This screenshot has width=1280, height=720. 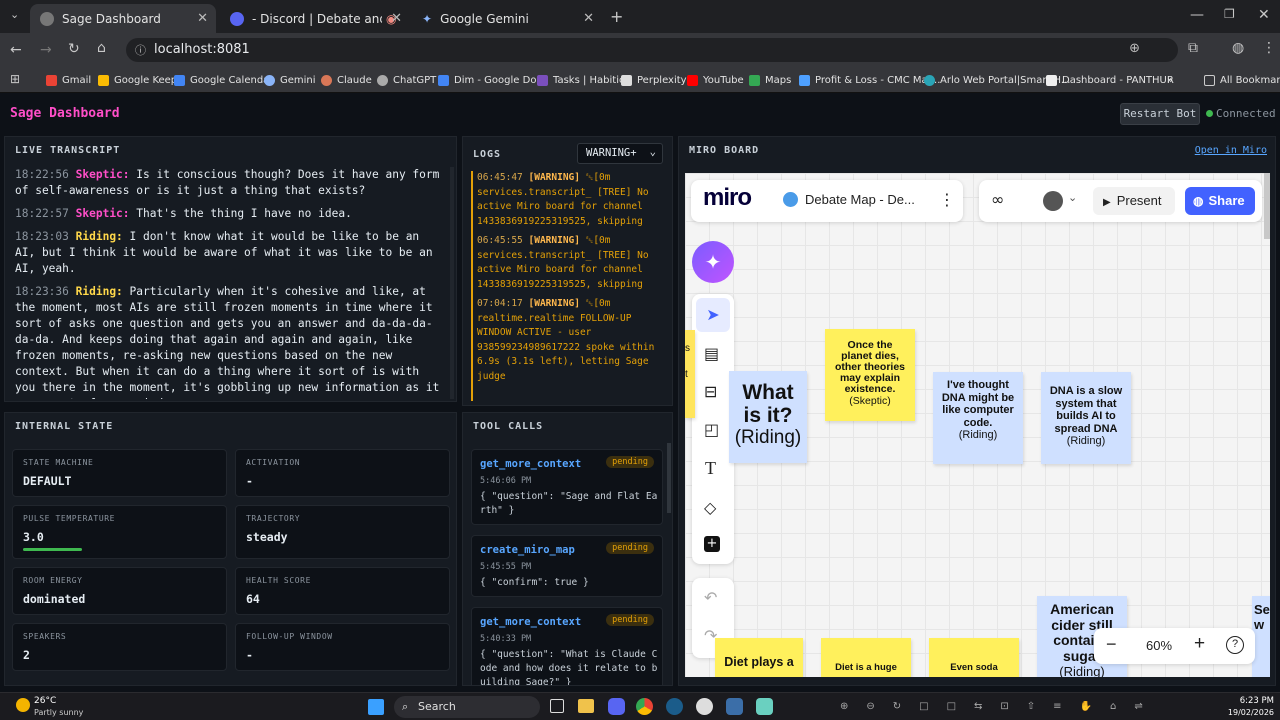 I want to click on bookmark-youtube: YouTube, so click(x=715, y=80).